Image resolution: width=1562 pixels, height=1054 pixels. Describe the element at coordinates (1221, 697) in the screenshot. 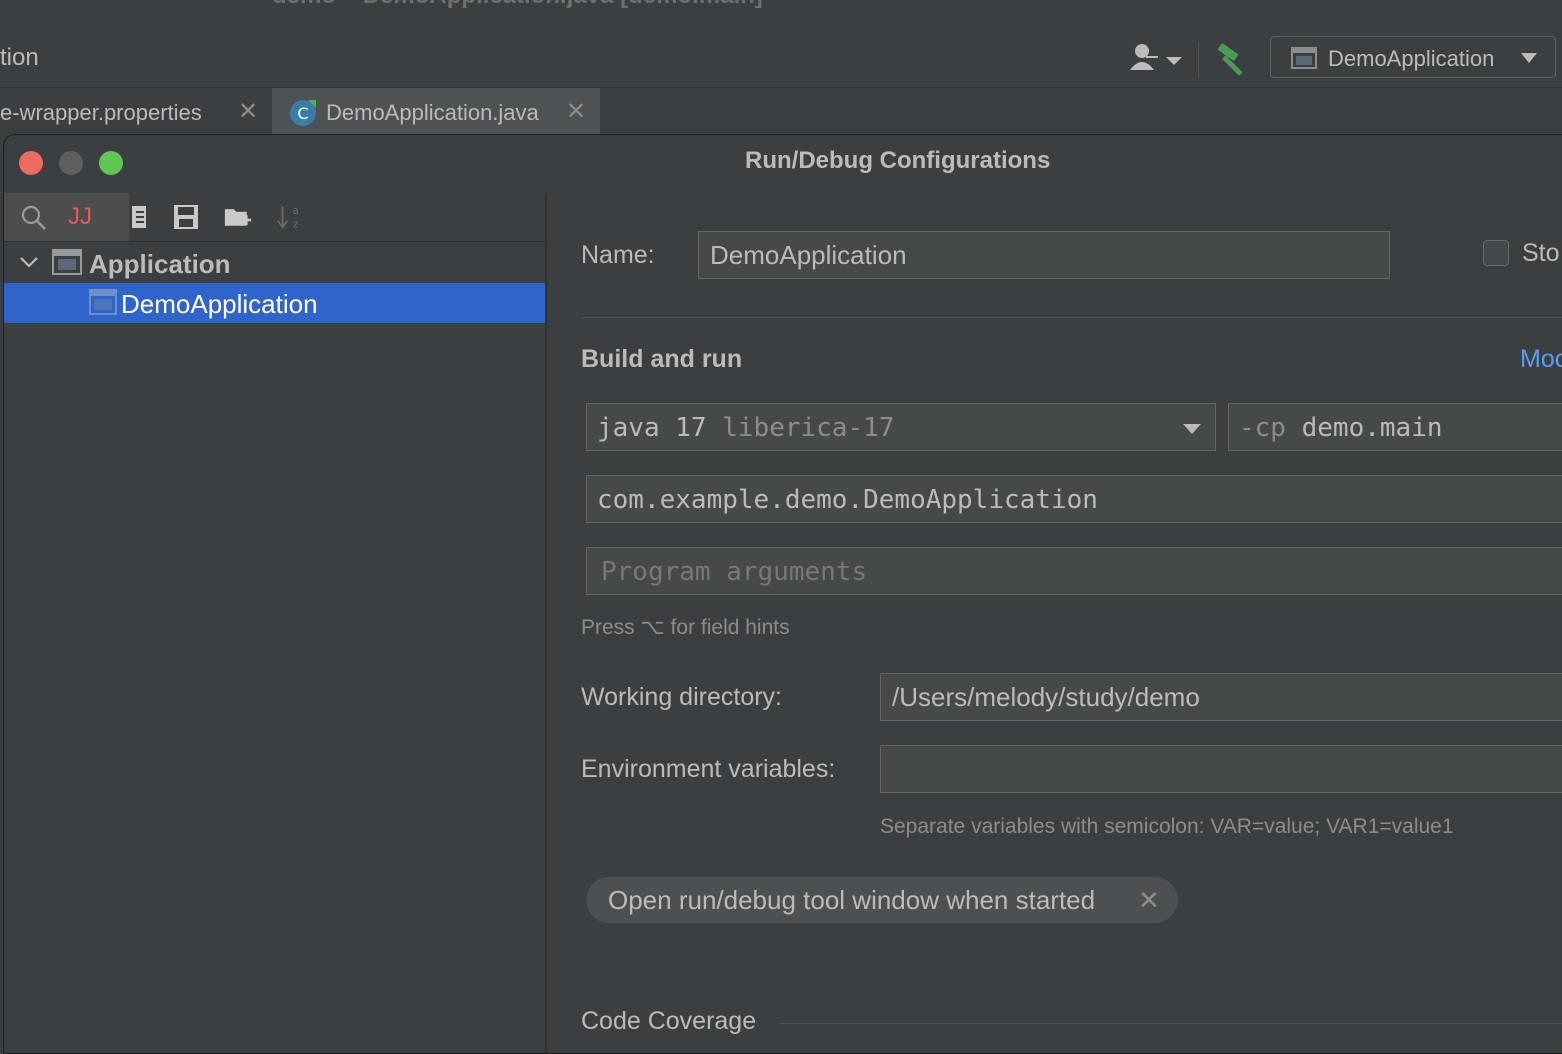

I see `working-directory-input: /Users/melody/study/demo` at that location.